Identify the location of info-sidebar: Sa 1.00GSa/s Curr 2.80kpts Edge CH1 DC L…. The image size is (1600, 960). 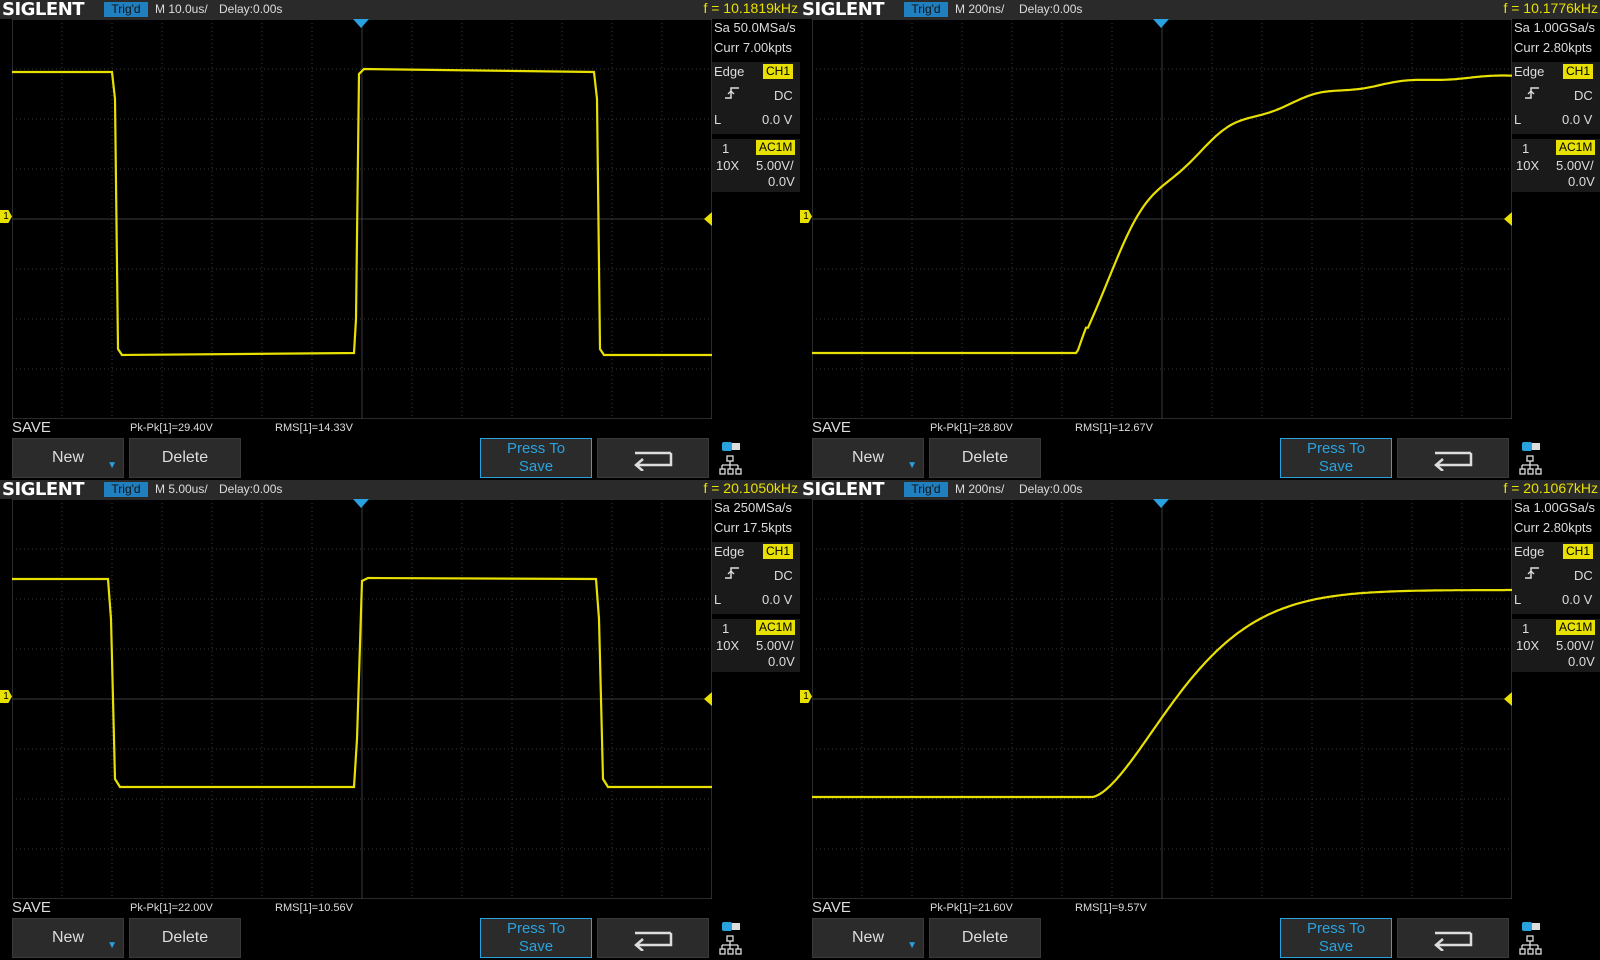
(1556, 724).